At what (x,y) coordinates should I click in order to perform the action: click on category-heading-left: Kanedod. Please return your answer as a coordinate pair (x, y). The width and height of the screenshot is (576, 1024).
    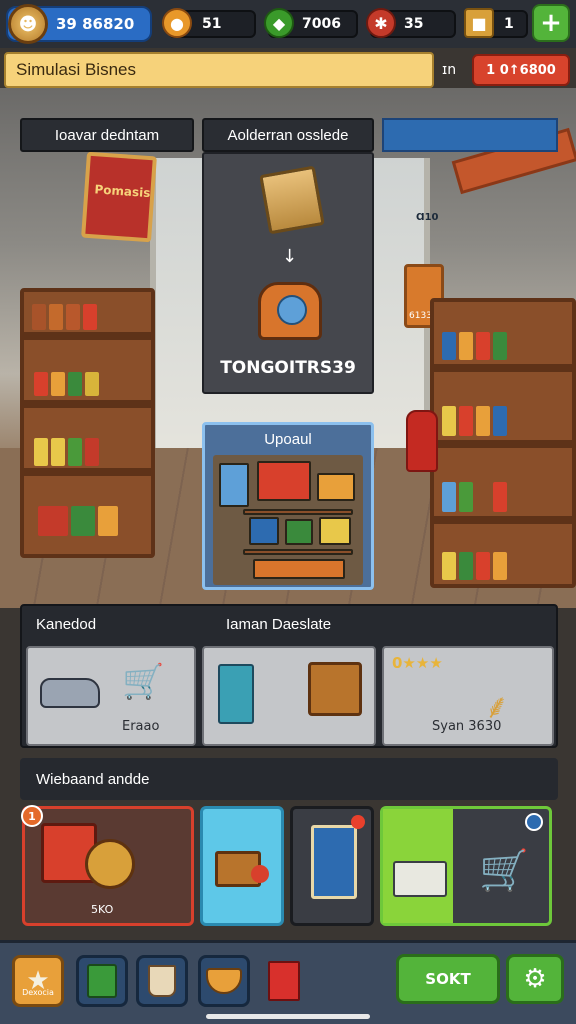
    Looking at the image, I should click on (66, 624).